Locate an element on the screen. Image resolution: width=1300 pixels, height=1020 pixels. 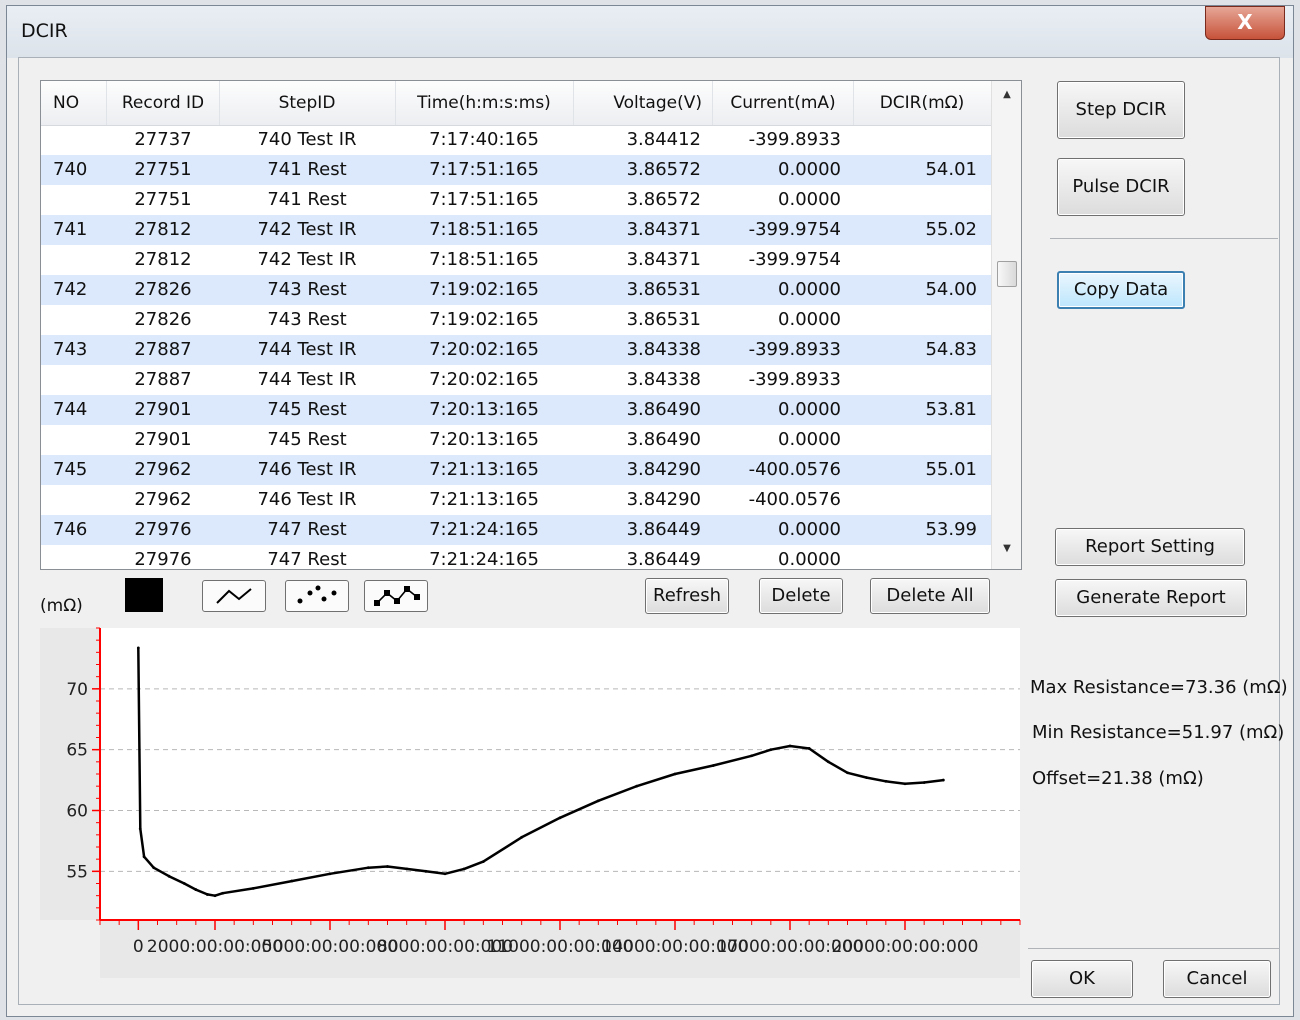
table-row: 27751 741 Rest 7:17:51:165 3.86572 0.0000 is located at coordinates (516, 200).